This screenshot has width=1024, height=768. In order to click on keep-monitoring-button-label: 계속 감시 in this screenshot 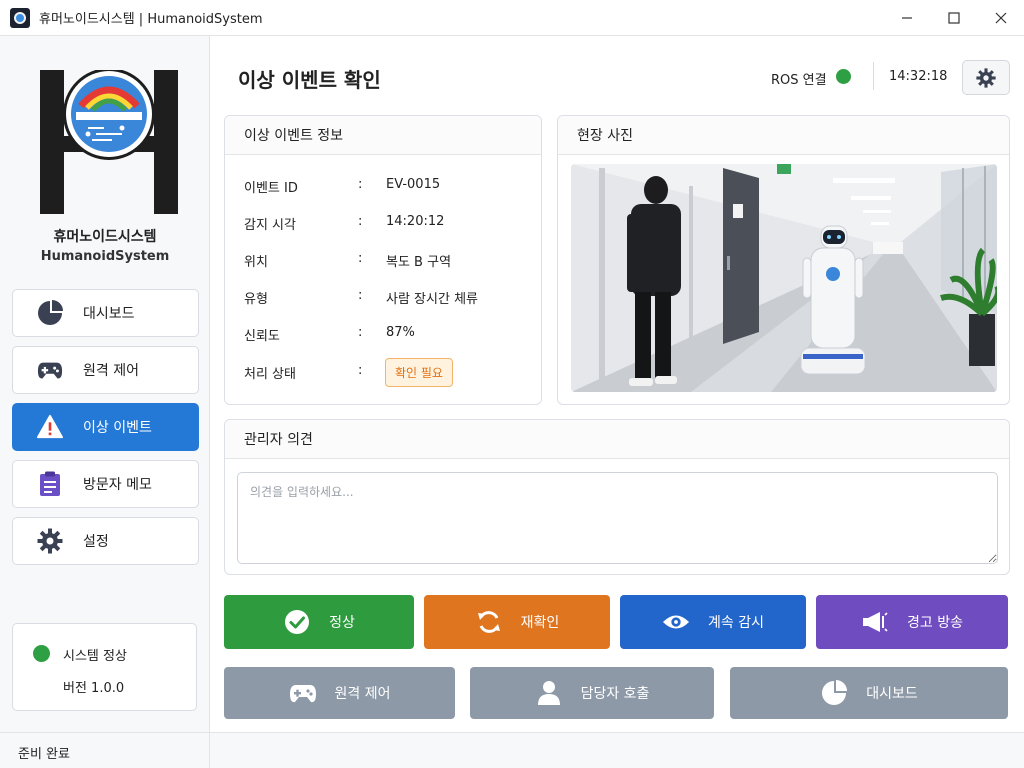, I will do `click(736, 623)`.